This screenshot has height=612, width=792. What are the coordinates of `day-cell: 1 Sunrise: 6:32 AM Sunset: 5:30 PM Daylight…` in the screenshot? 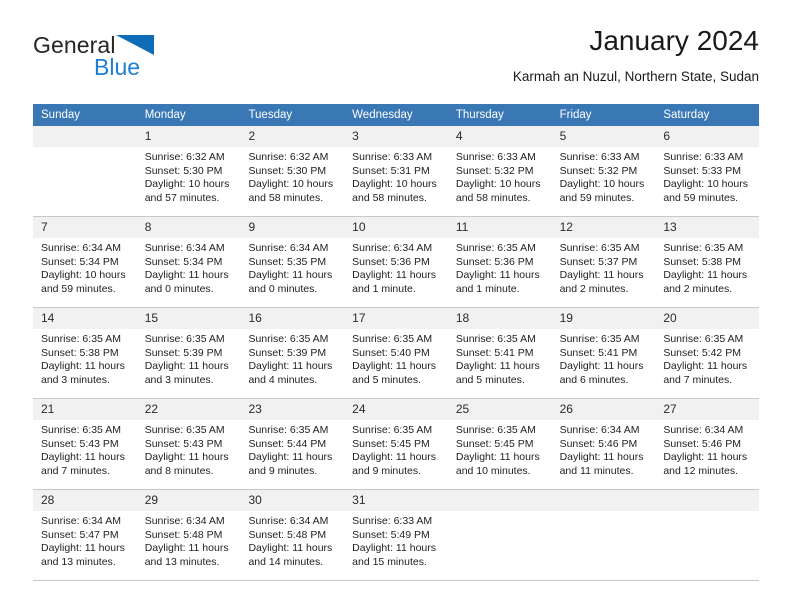 It's located at (188, 171).